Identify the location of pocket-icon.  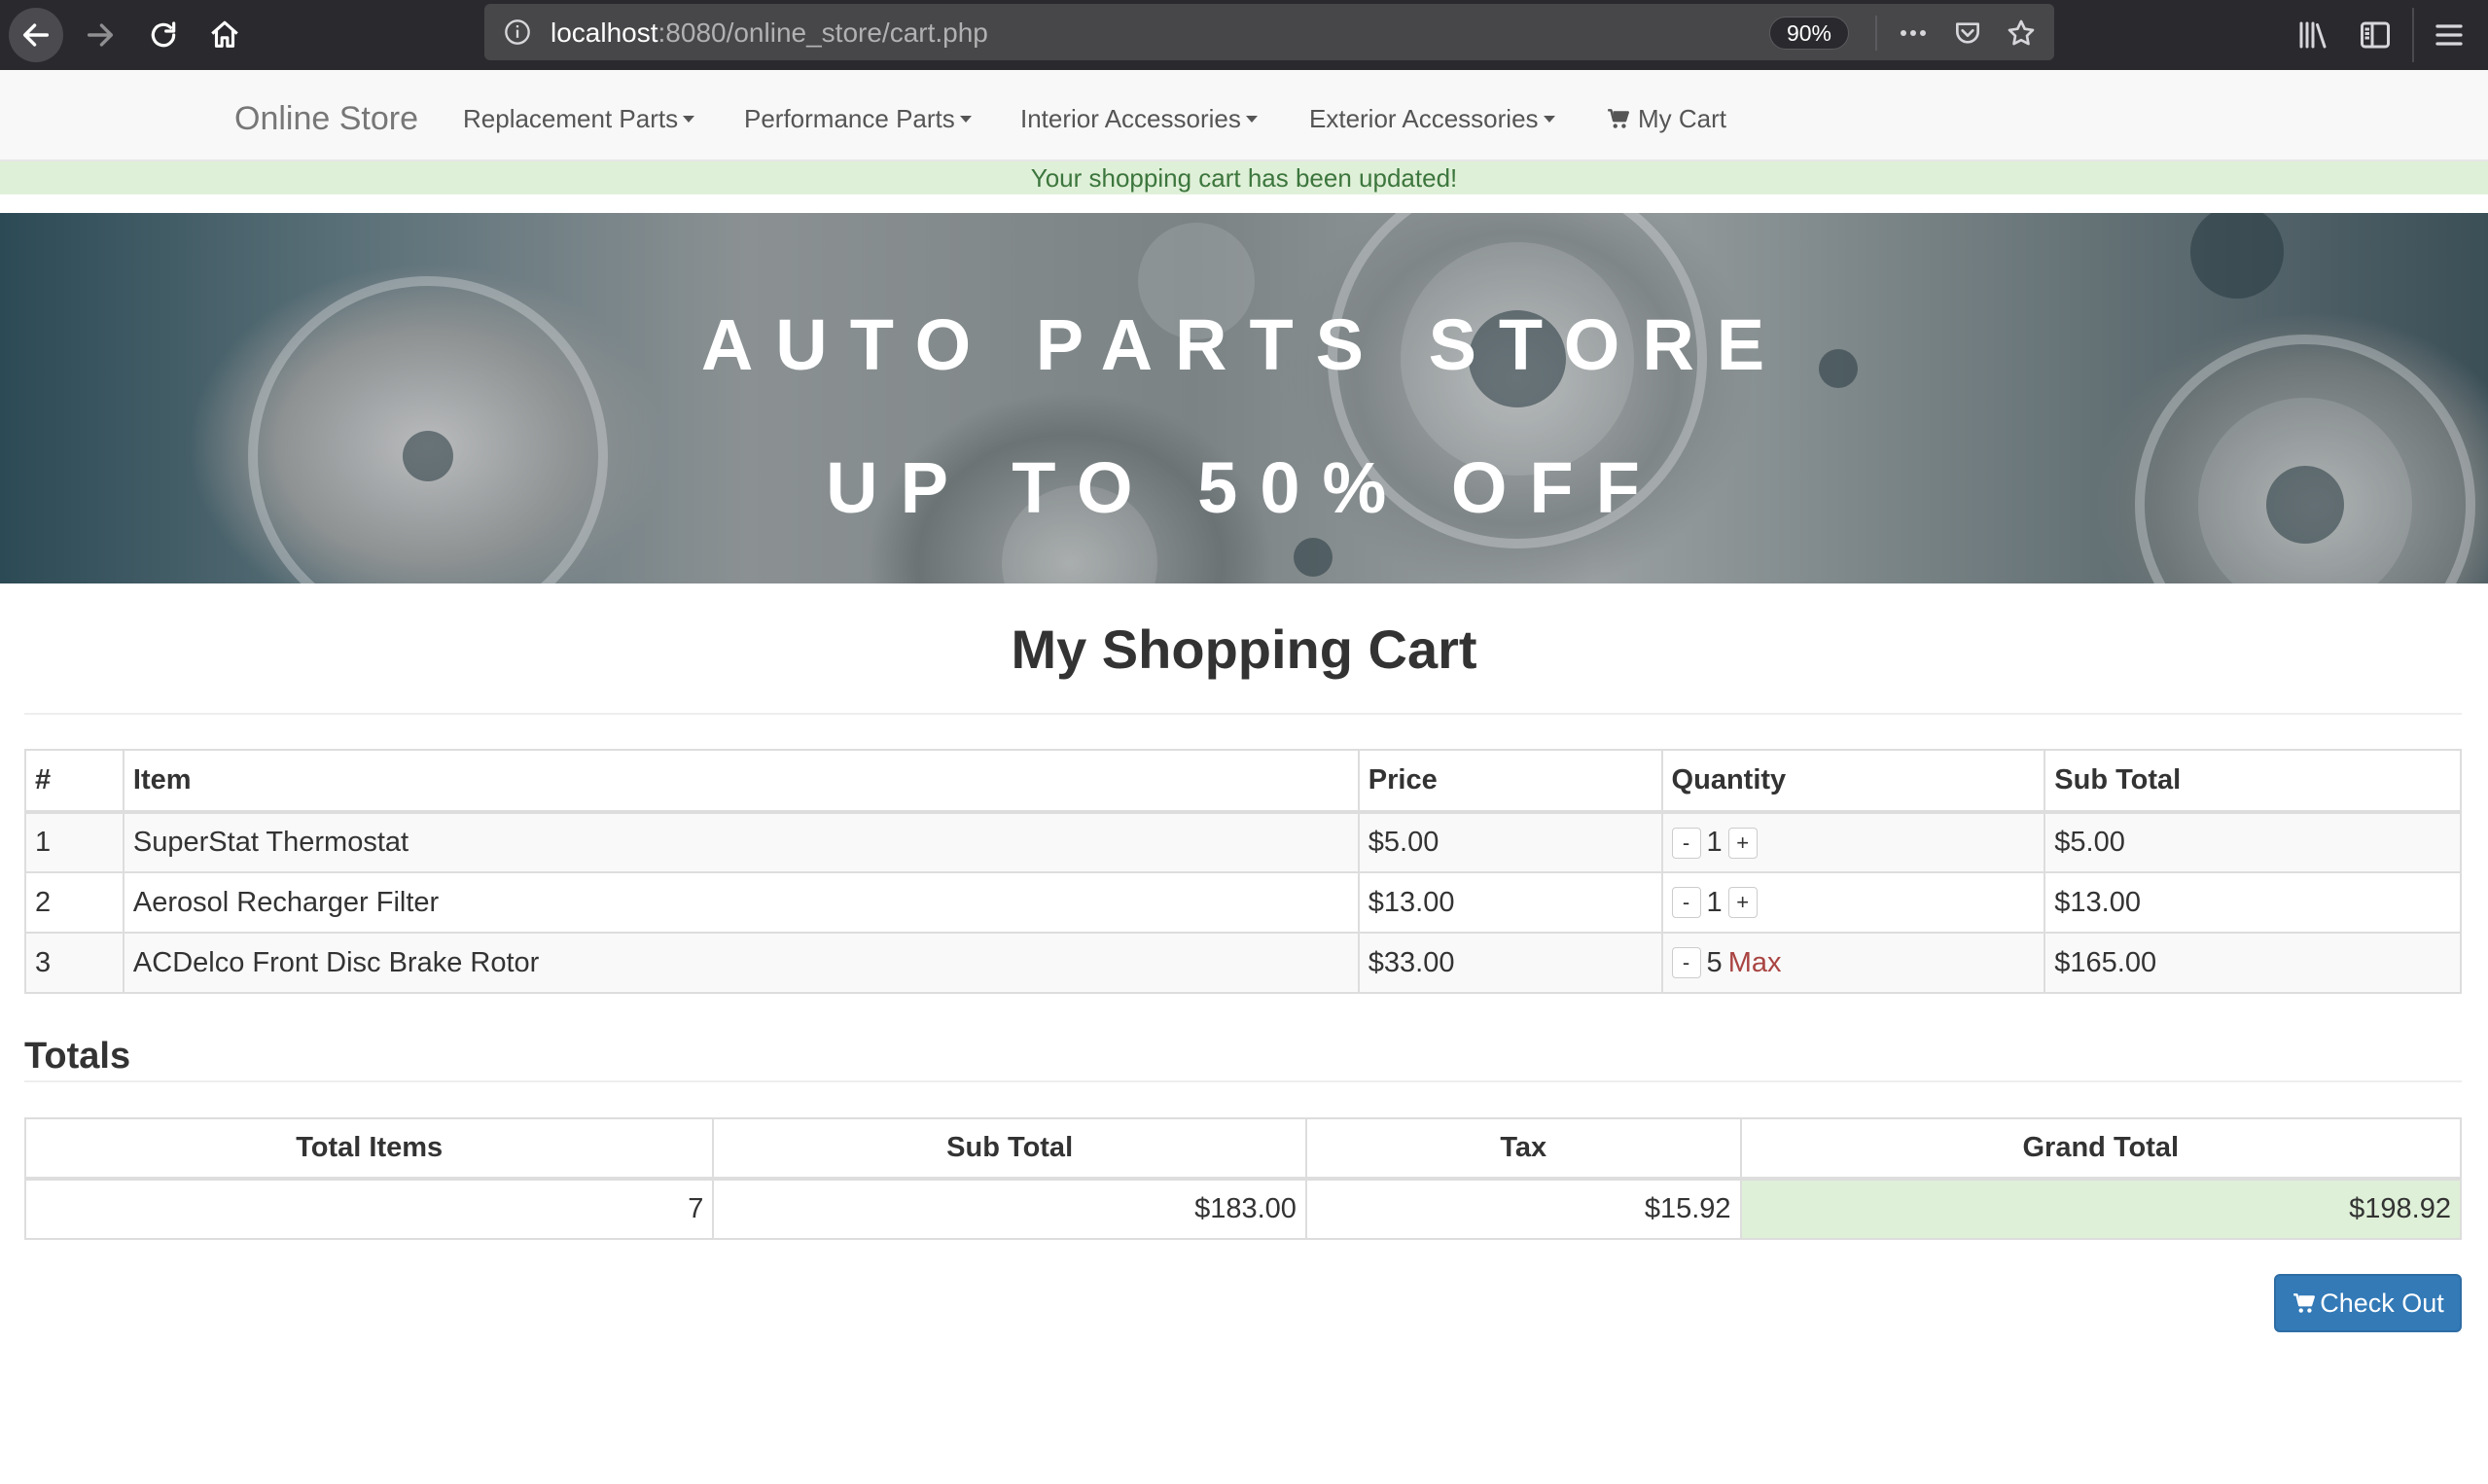
(1968, 34).